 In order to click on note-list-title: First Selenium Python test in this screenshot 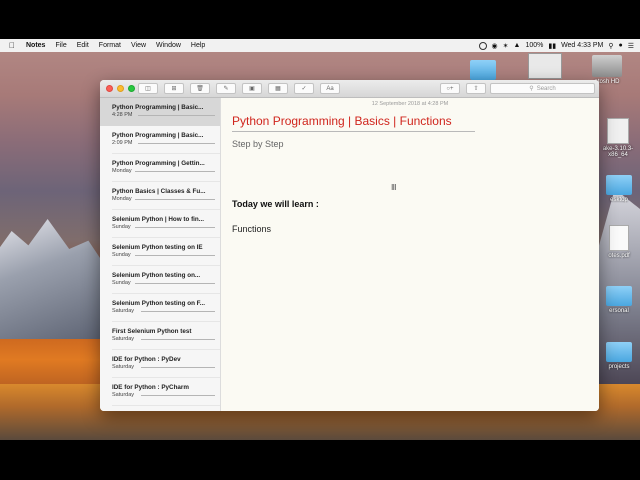, I will do `click(152, 331)`.